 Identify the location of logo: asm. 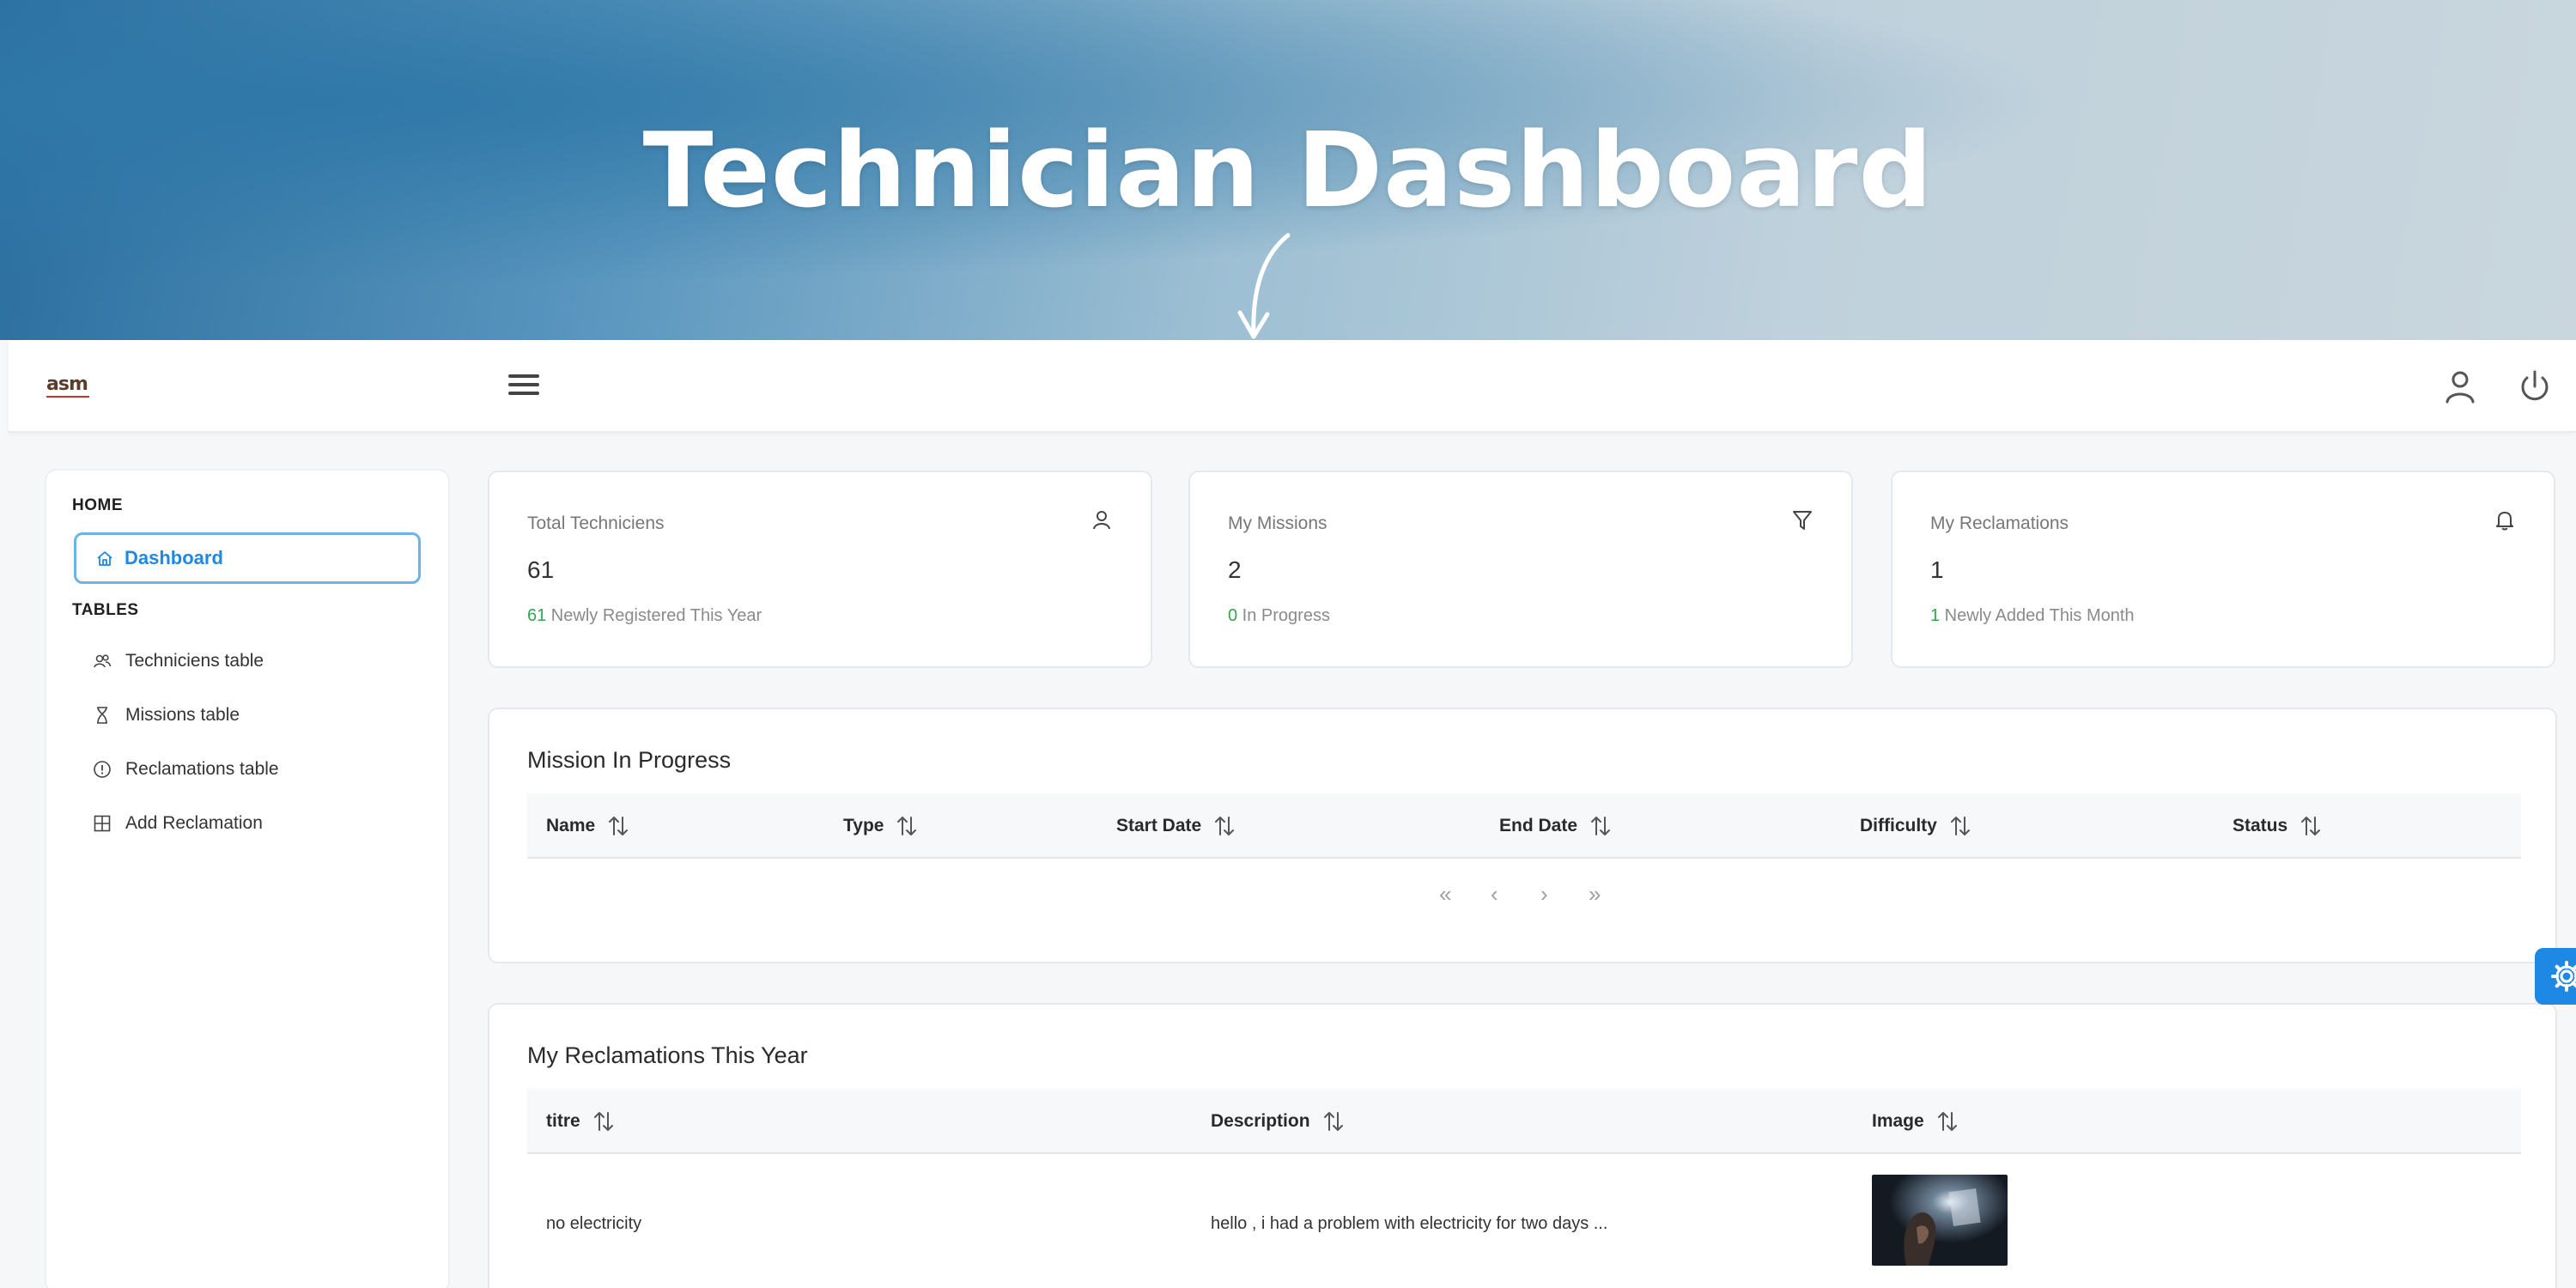
(70, 386).